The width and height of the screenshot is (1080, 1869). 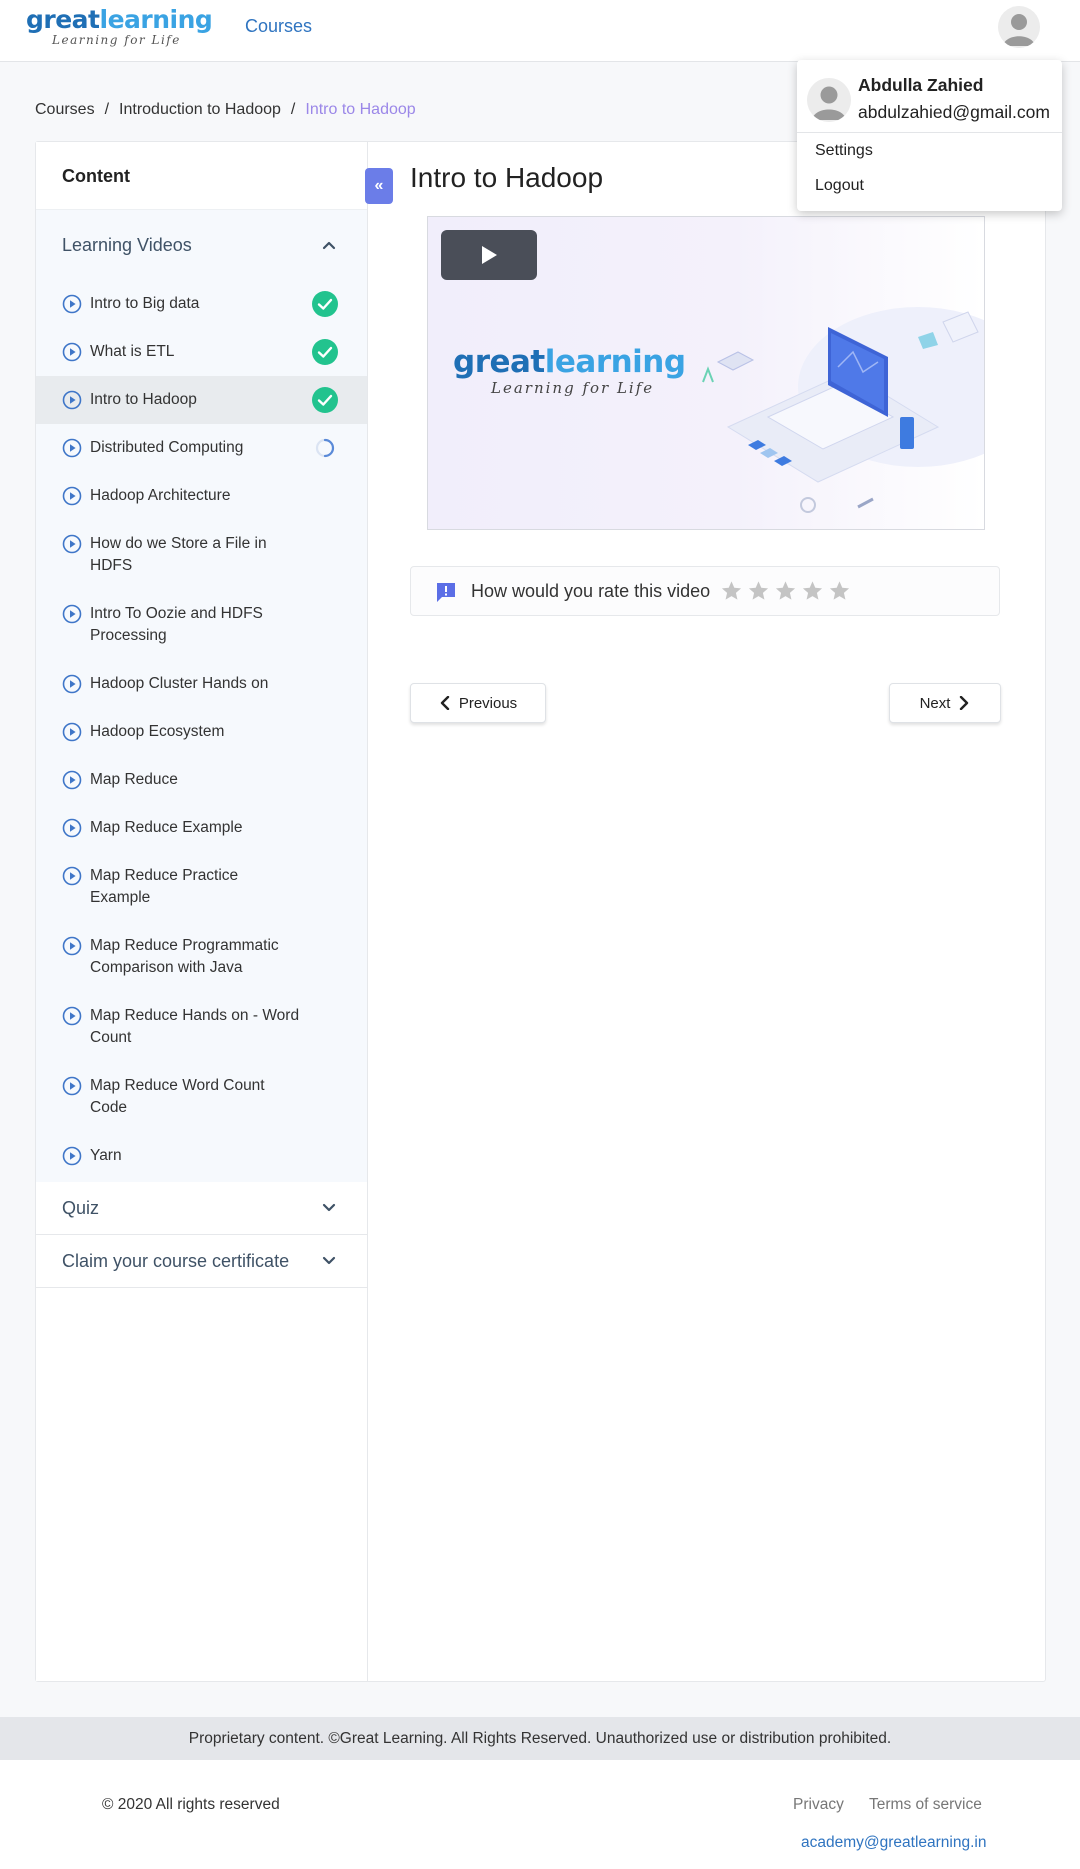 What do you see at coordinates (921, 85) in the screenshot?
I see `user-name: Abdulla Zahied` at bounding box center [921, 85].